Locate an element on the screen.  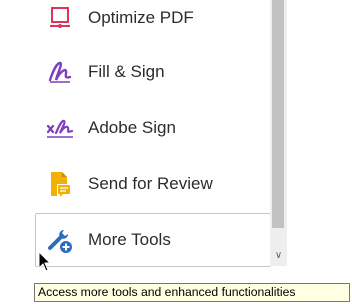
tool-send-for-review: Send for Review is located at coordinates (153, 184).